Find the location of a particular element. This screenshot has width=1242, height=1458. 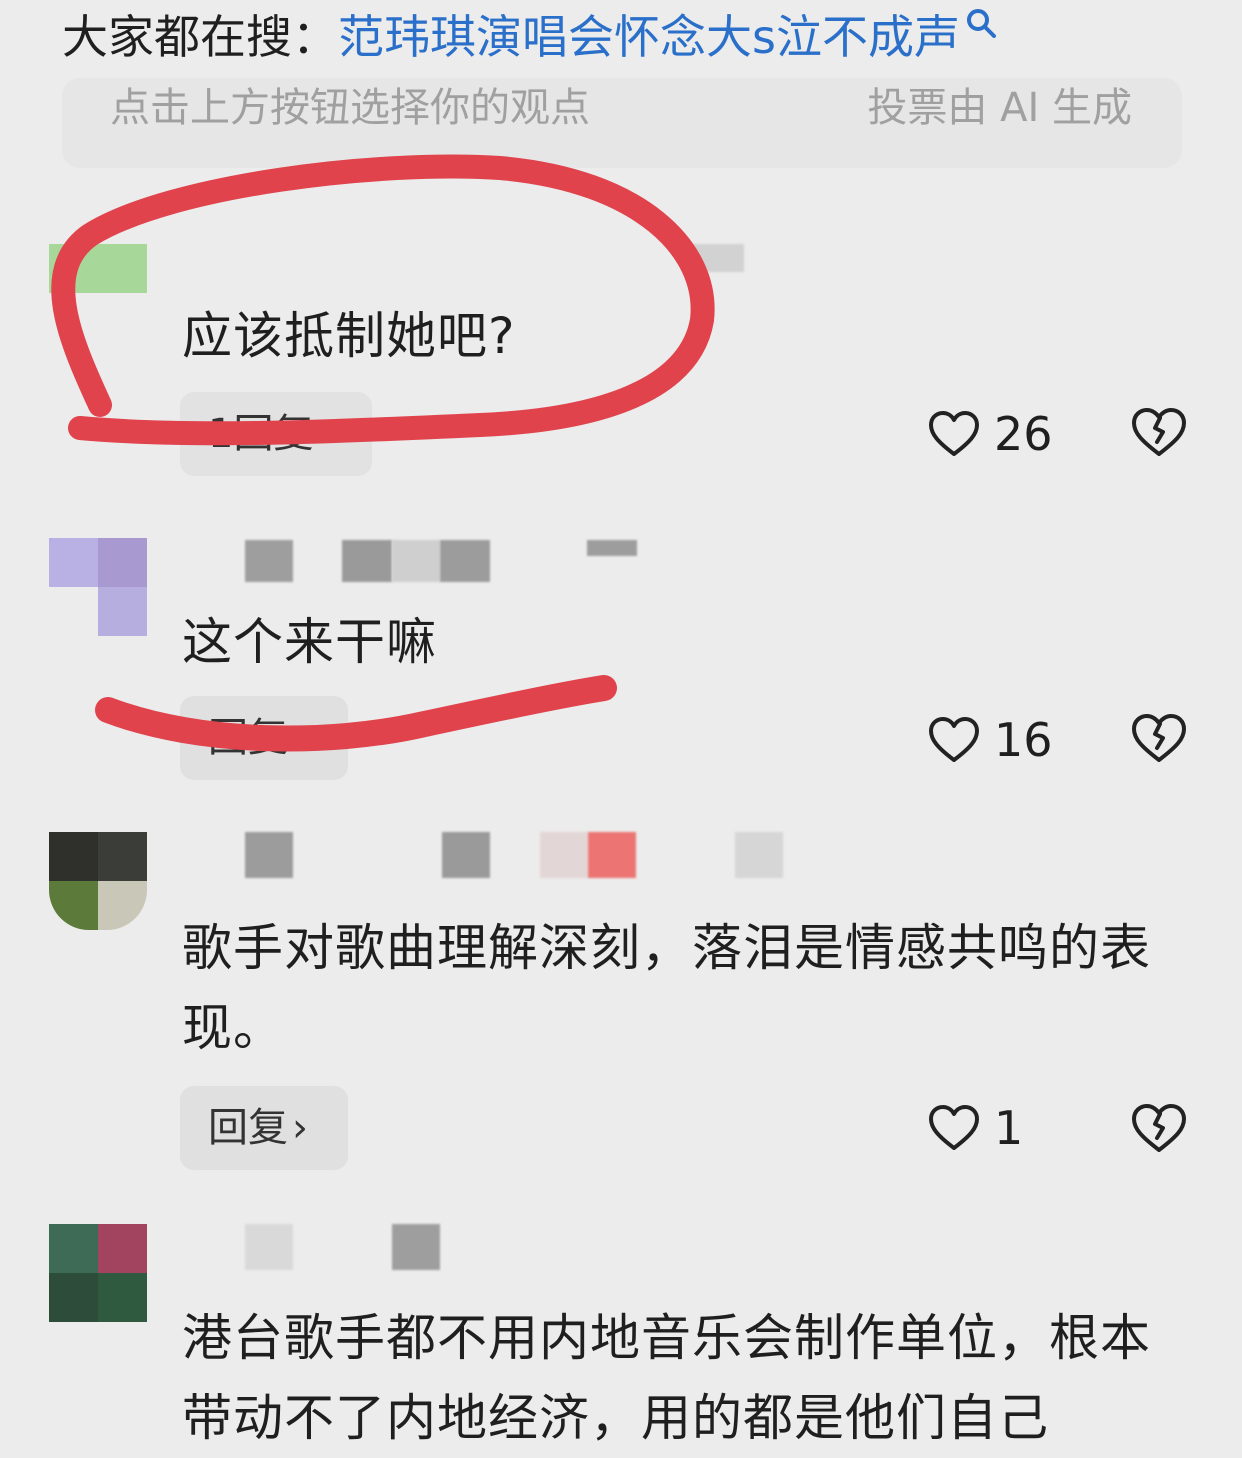

like-count: 26 is located at coordinates (1023, 434).